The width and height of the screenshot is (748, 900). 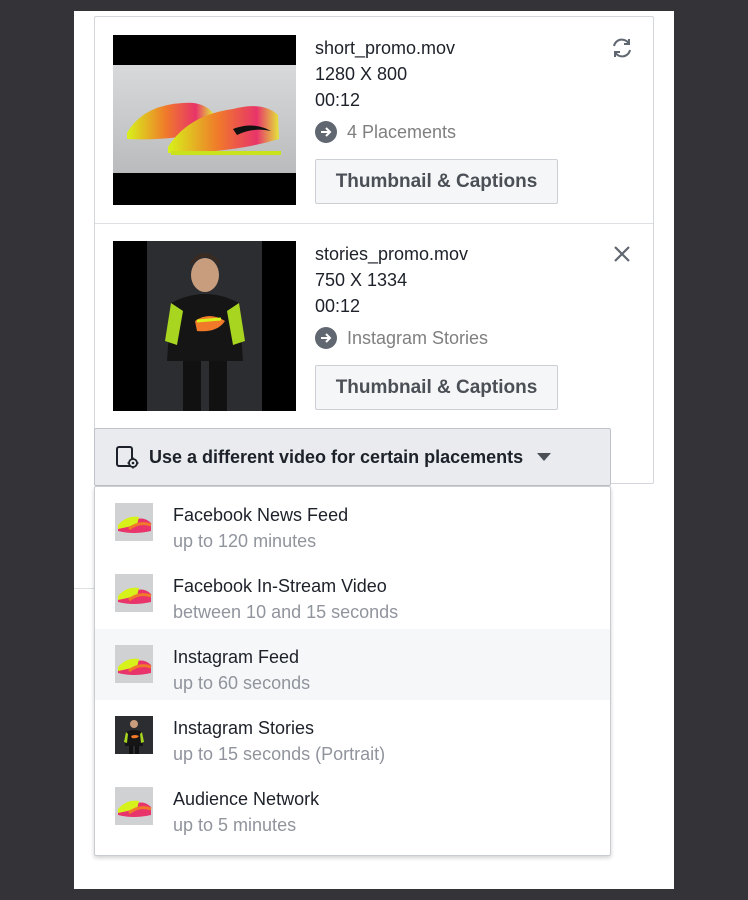 I want to click on menu-item-instagram-feed: Instagram Feed up to 60 seconds, so click(x=352, y=664).